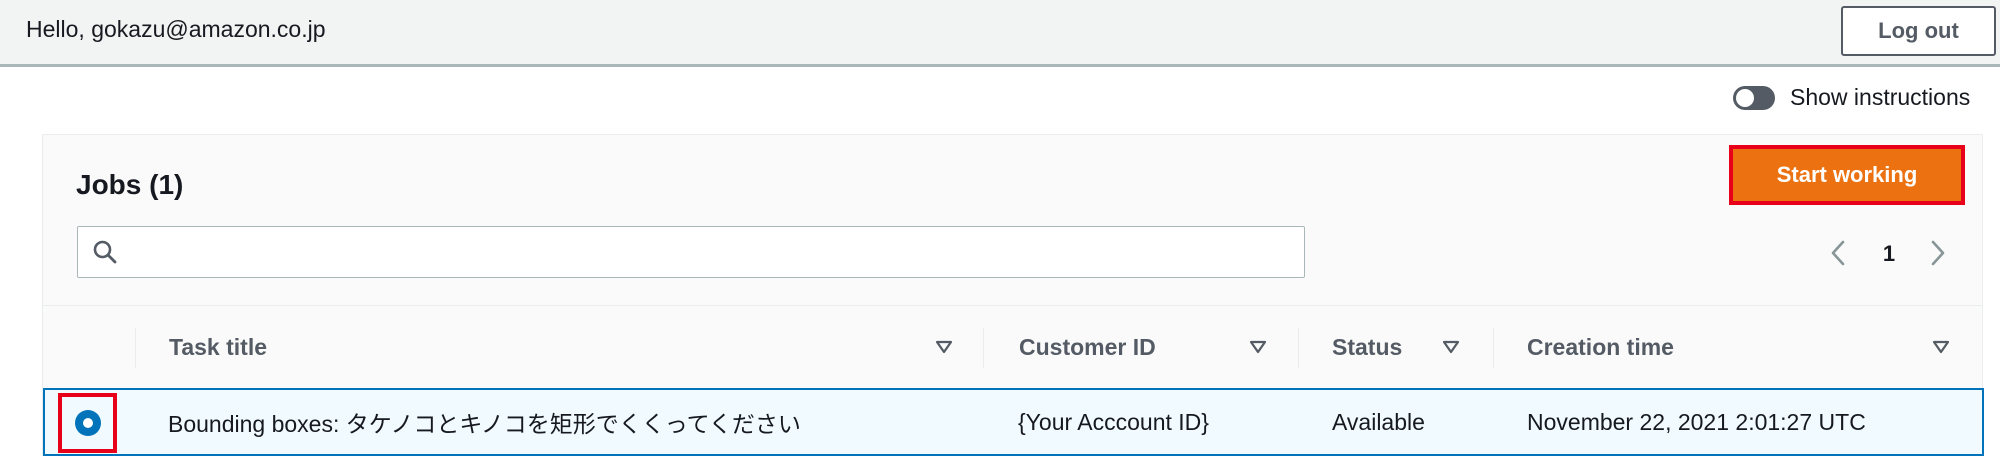 This screenshot has height=473, width=2000. I want to click on radio-selected-icon, so click(87, 423).